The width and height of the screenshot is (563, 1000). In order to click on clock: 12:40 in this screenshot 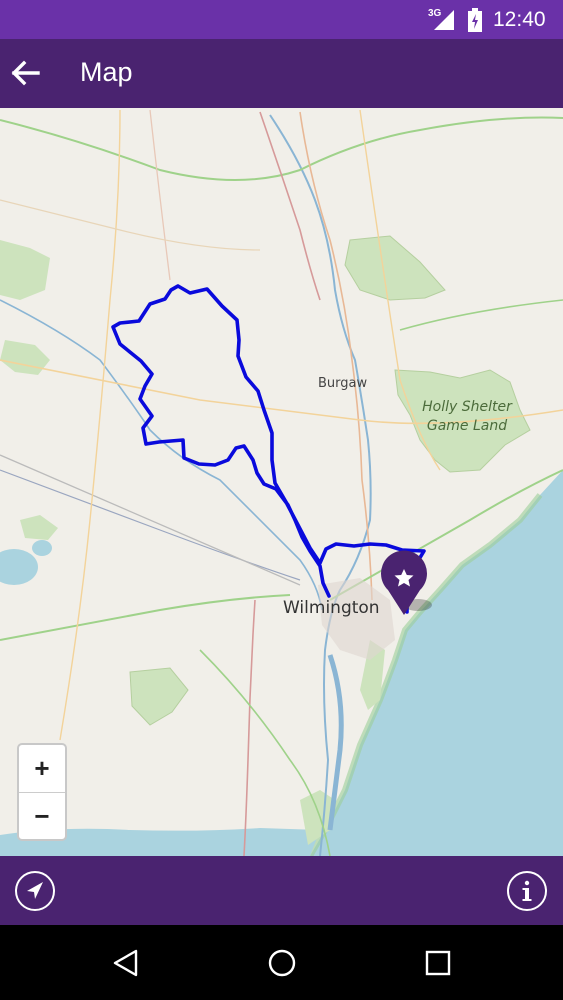, I will do `click(519, 19)`.